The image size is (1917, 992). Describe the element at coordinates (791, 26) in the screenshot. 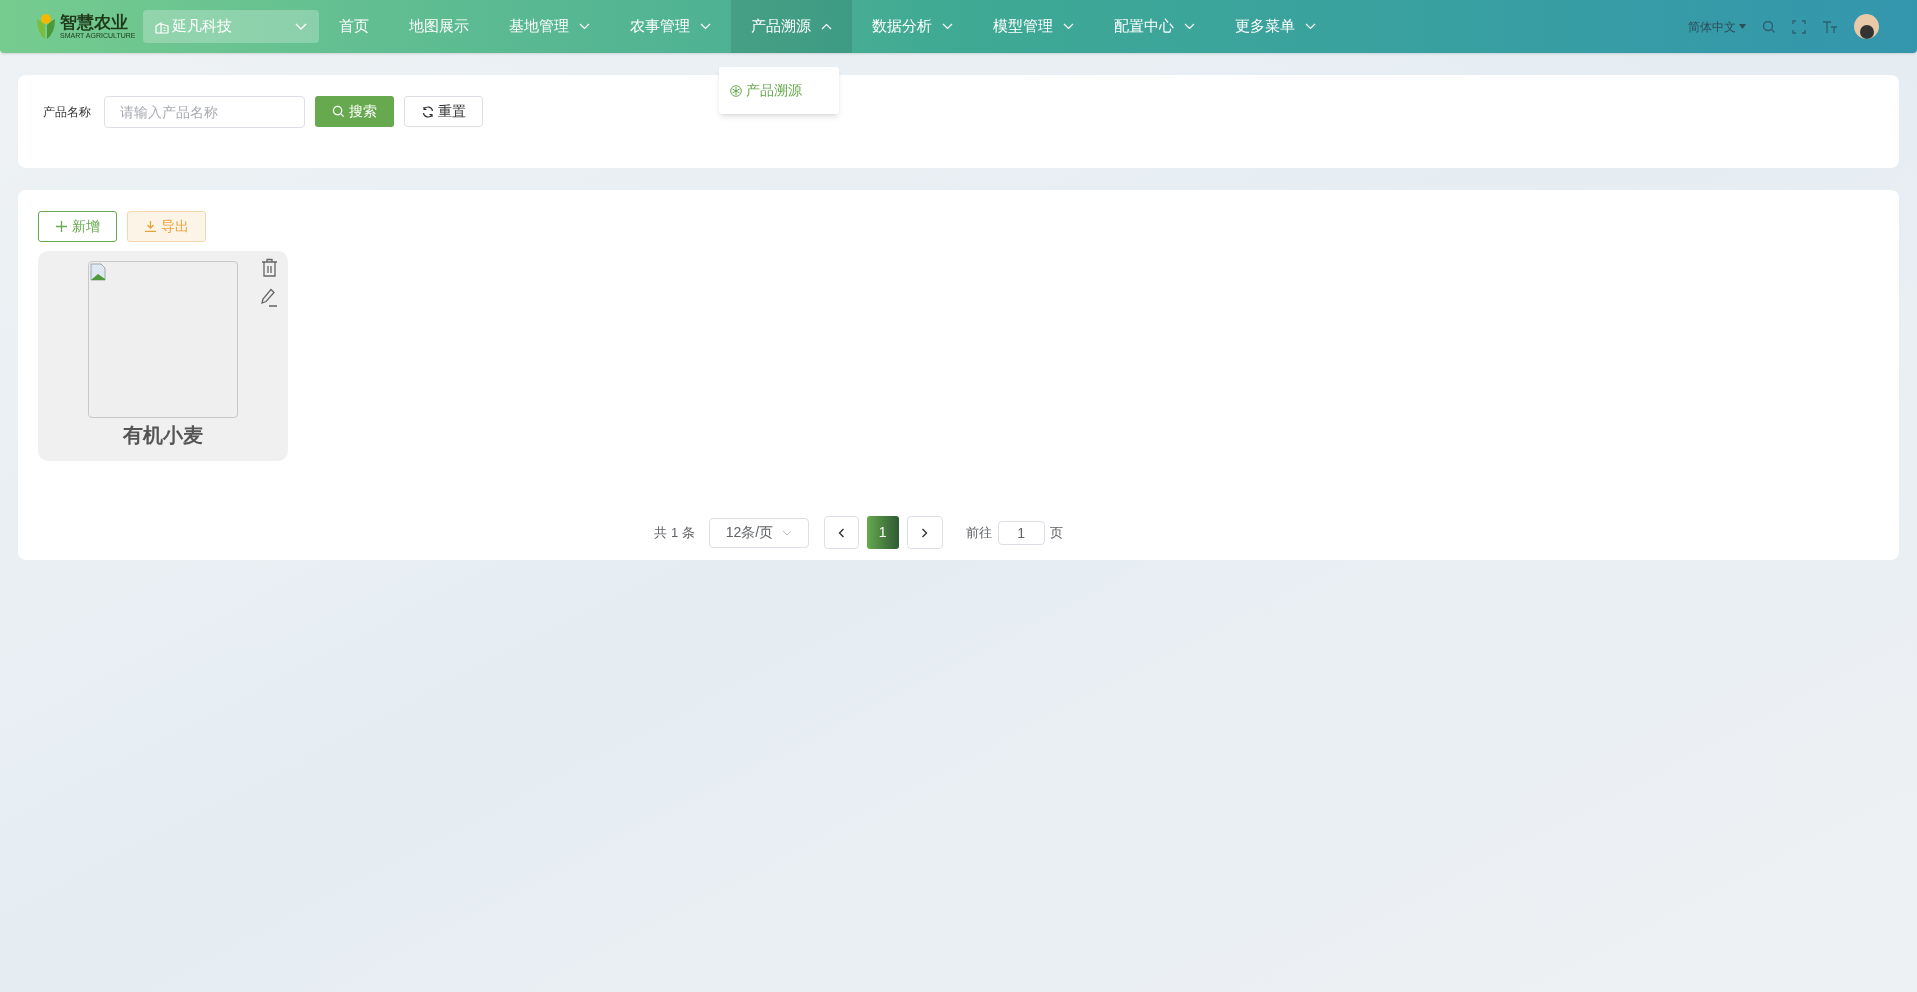

I see `nav-item: 产品溯源` at that location.